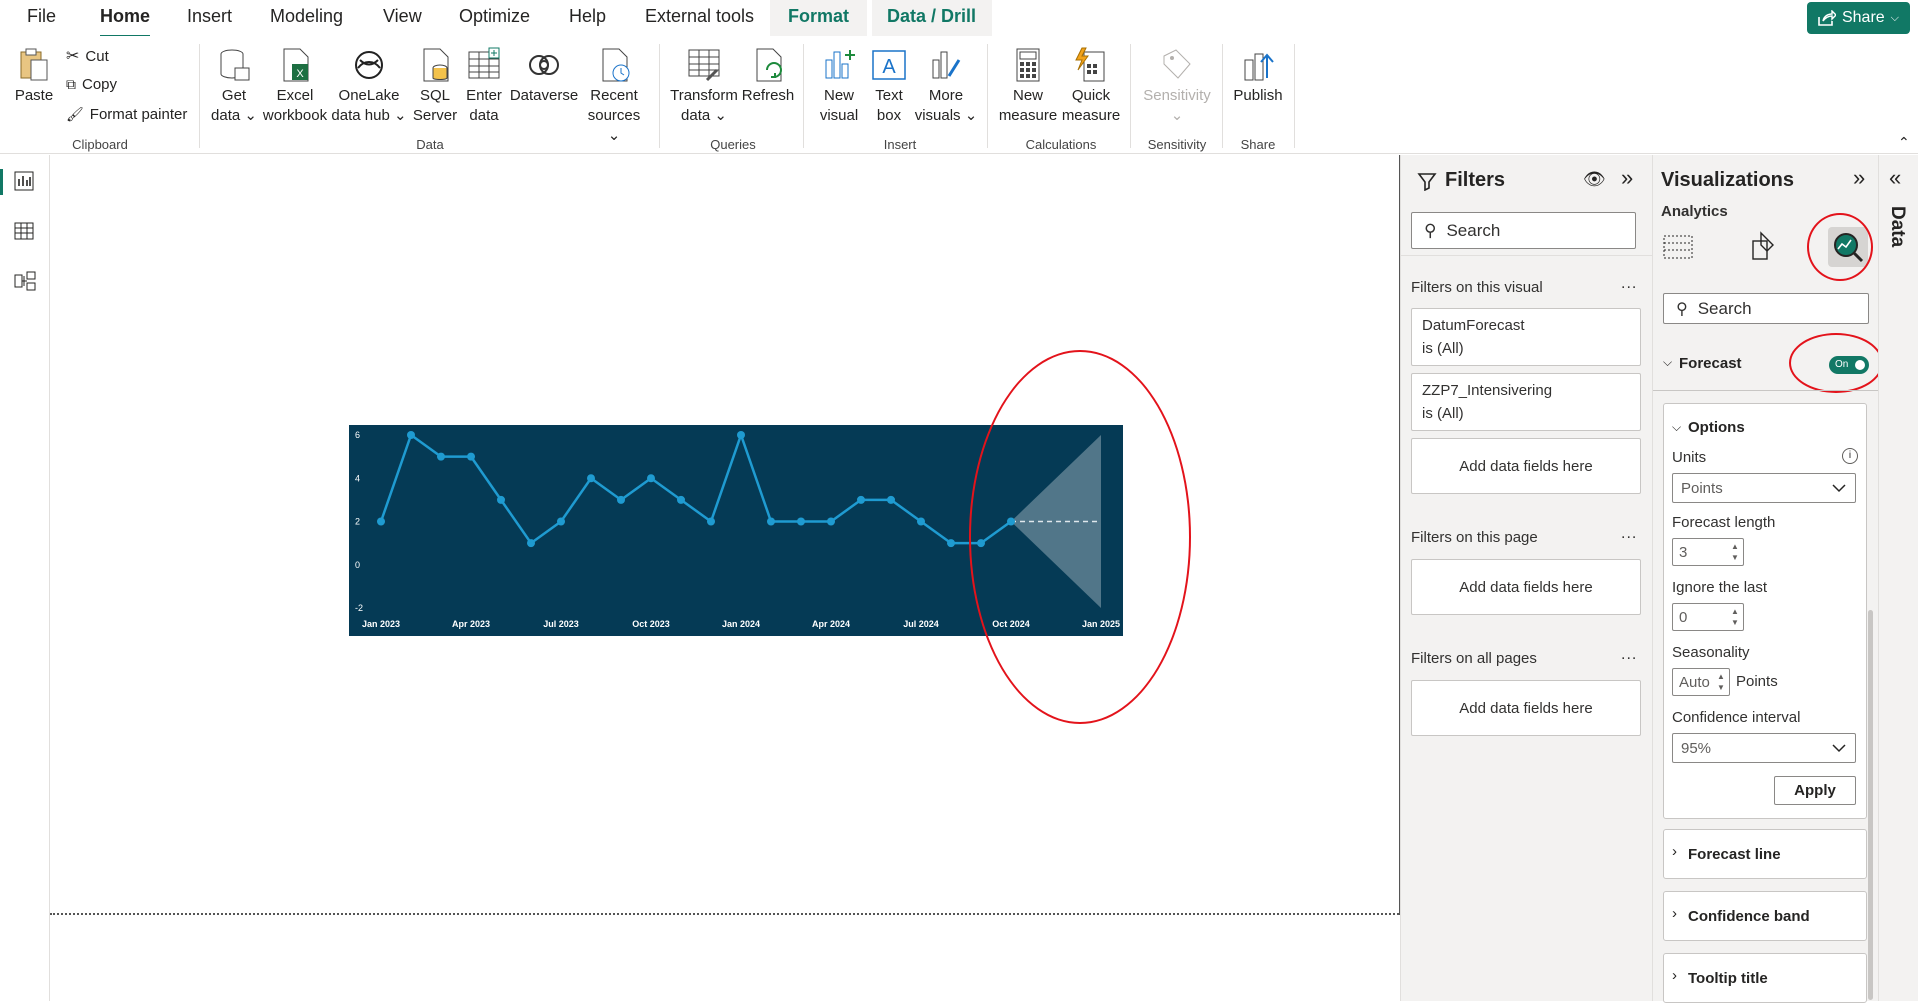  Describe the element at coordinates (1678, 247) in the screenshot. I see `build-visual-icon` at that location.